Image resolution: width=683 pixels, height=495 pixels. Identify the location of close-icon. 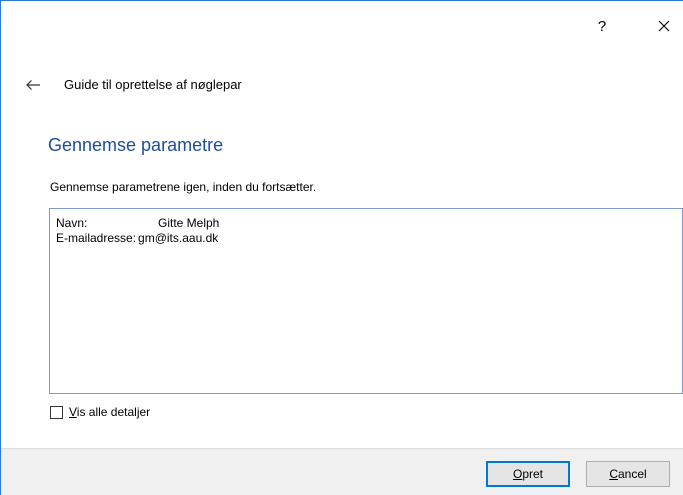
(664, 26).